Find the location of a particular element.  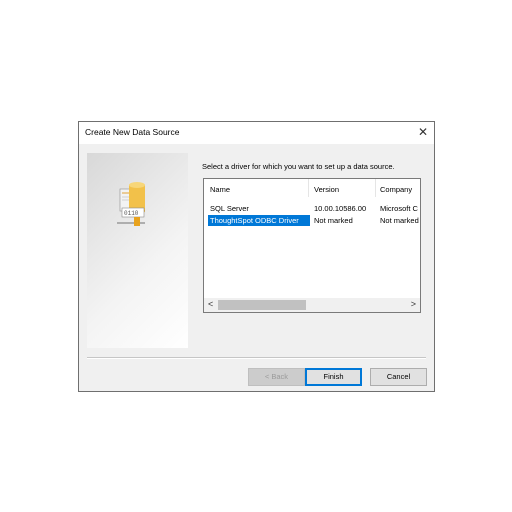

cancel-button: Cancel is located at coordinates (398, 377).